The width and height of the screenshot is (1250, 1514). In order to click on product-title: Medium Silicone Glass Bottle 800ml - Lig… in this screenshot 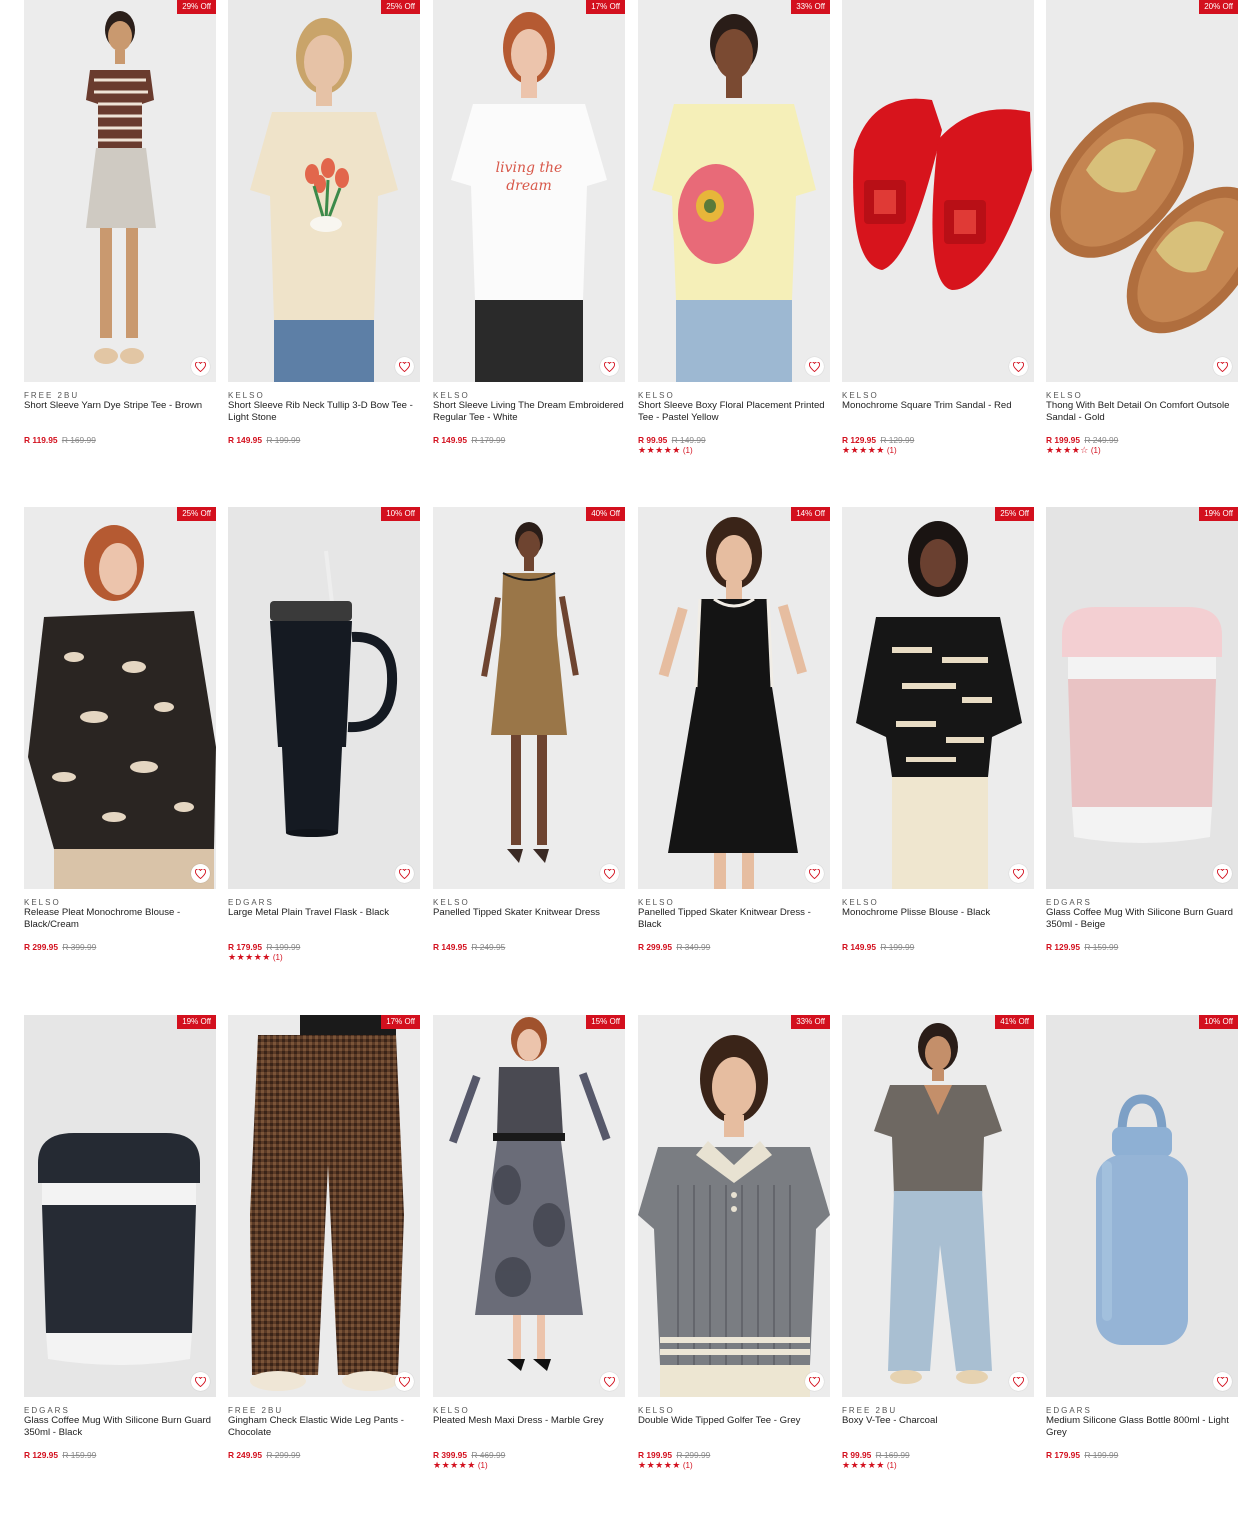, I will do `click(1142, 1426)`.